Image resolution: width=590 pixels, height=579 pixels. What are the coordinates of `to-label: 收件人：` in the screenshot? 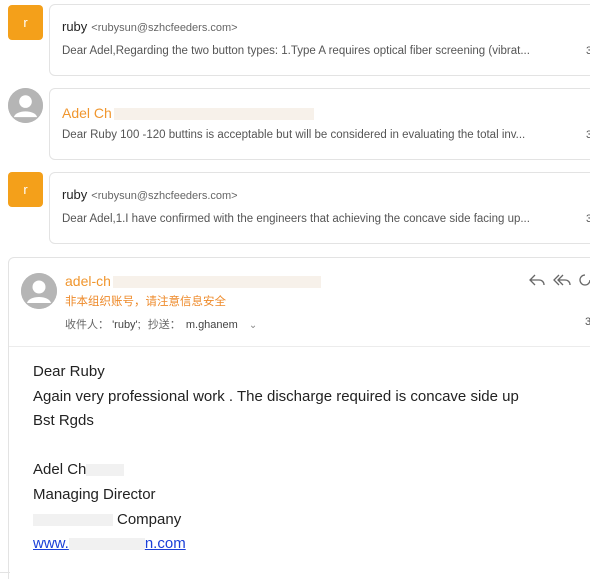 It's located at (87, 325).